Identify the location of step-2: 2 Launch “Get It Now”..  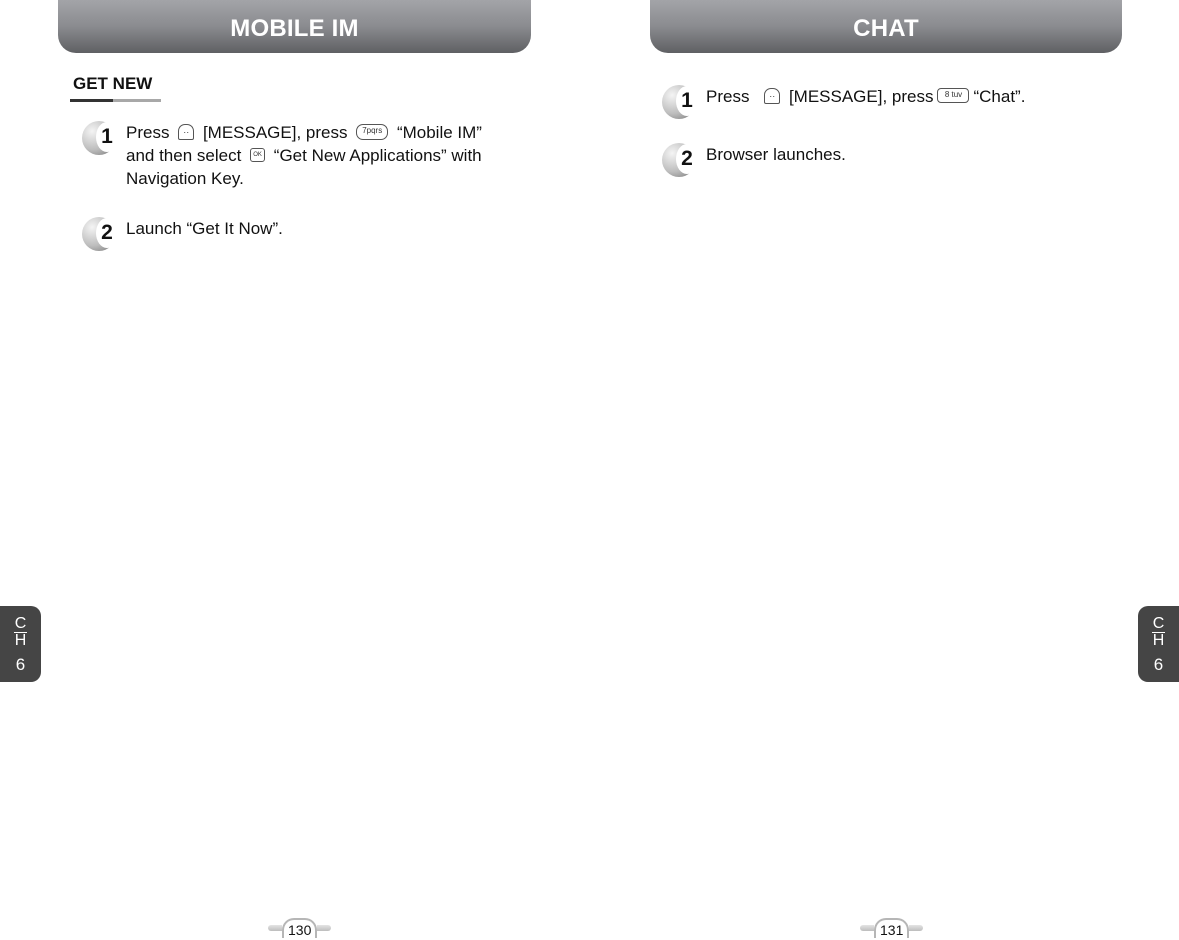
(182, 234).